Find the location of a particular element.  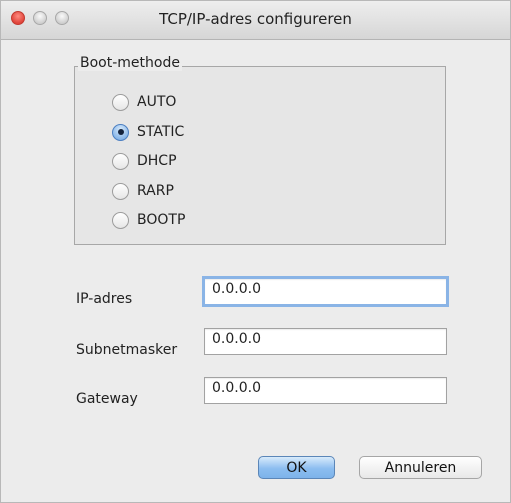

cancel-button: Annuleren is located at coordinates (420, 467).